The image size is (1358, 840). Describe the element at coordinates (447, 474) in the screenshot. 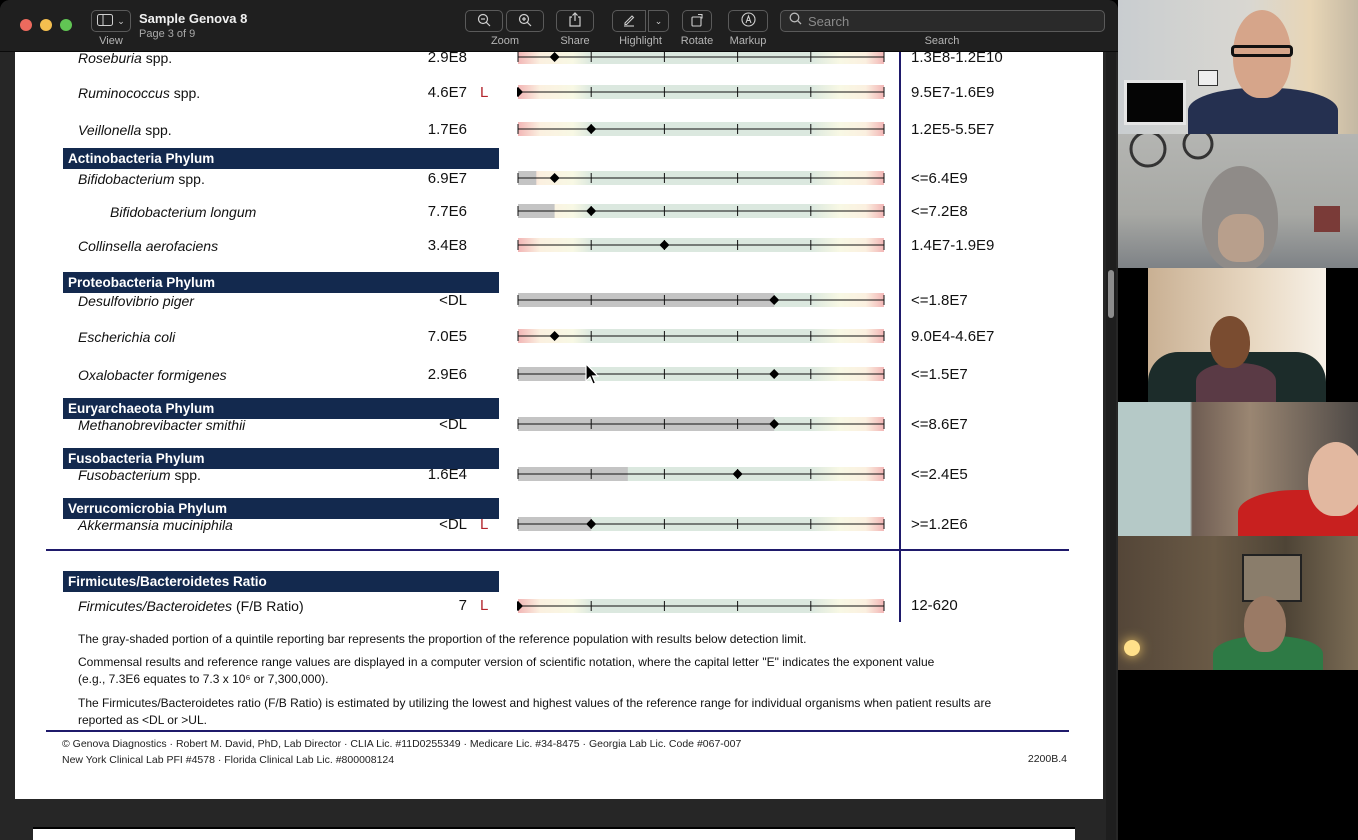

I see `result-value: 1.6E4` at that location.